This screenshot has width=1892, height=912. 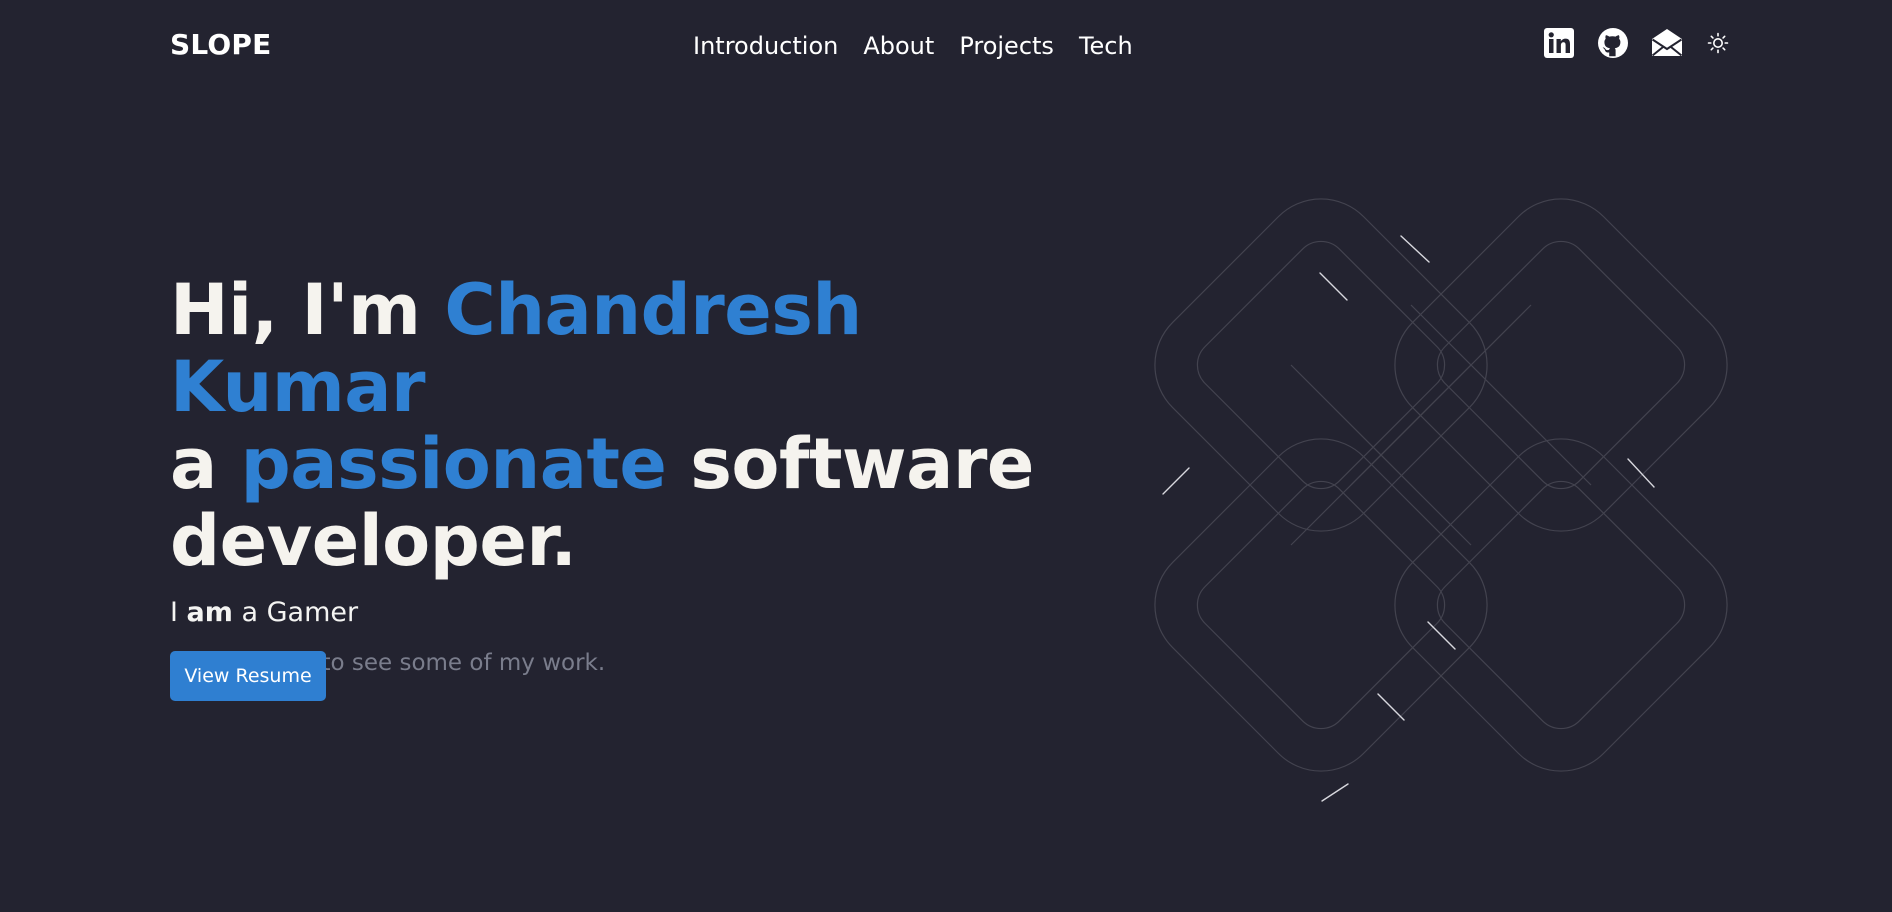 I want to click on role-bold: am, so click(x=209, y=612).